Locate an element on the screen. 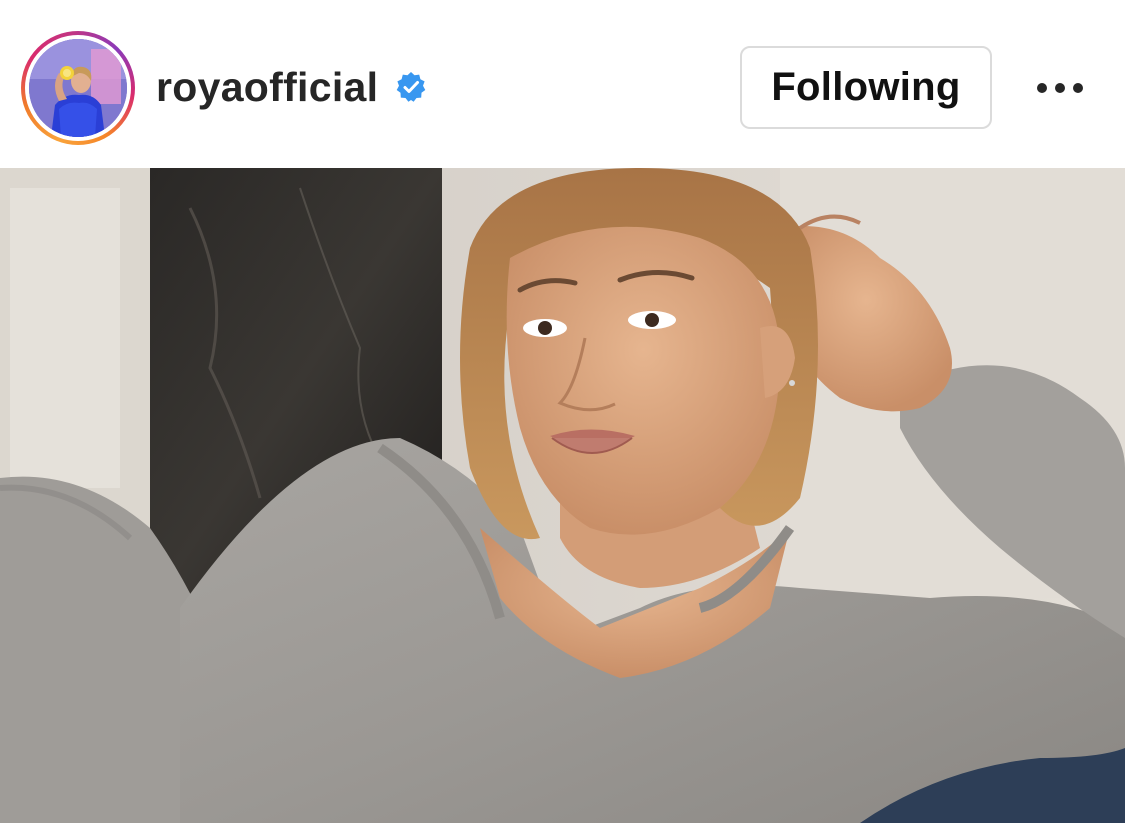 The height and width of the screenshot is (823, 1125). avatar is located at coordinates (78, 88).